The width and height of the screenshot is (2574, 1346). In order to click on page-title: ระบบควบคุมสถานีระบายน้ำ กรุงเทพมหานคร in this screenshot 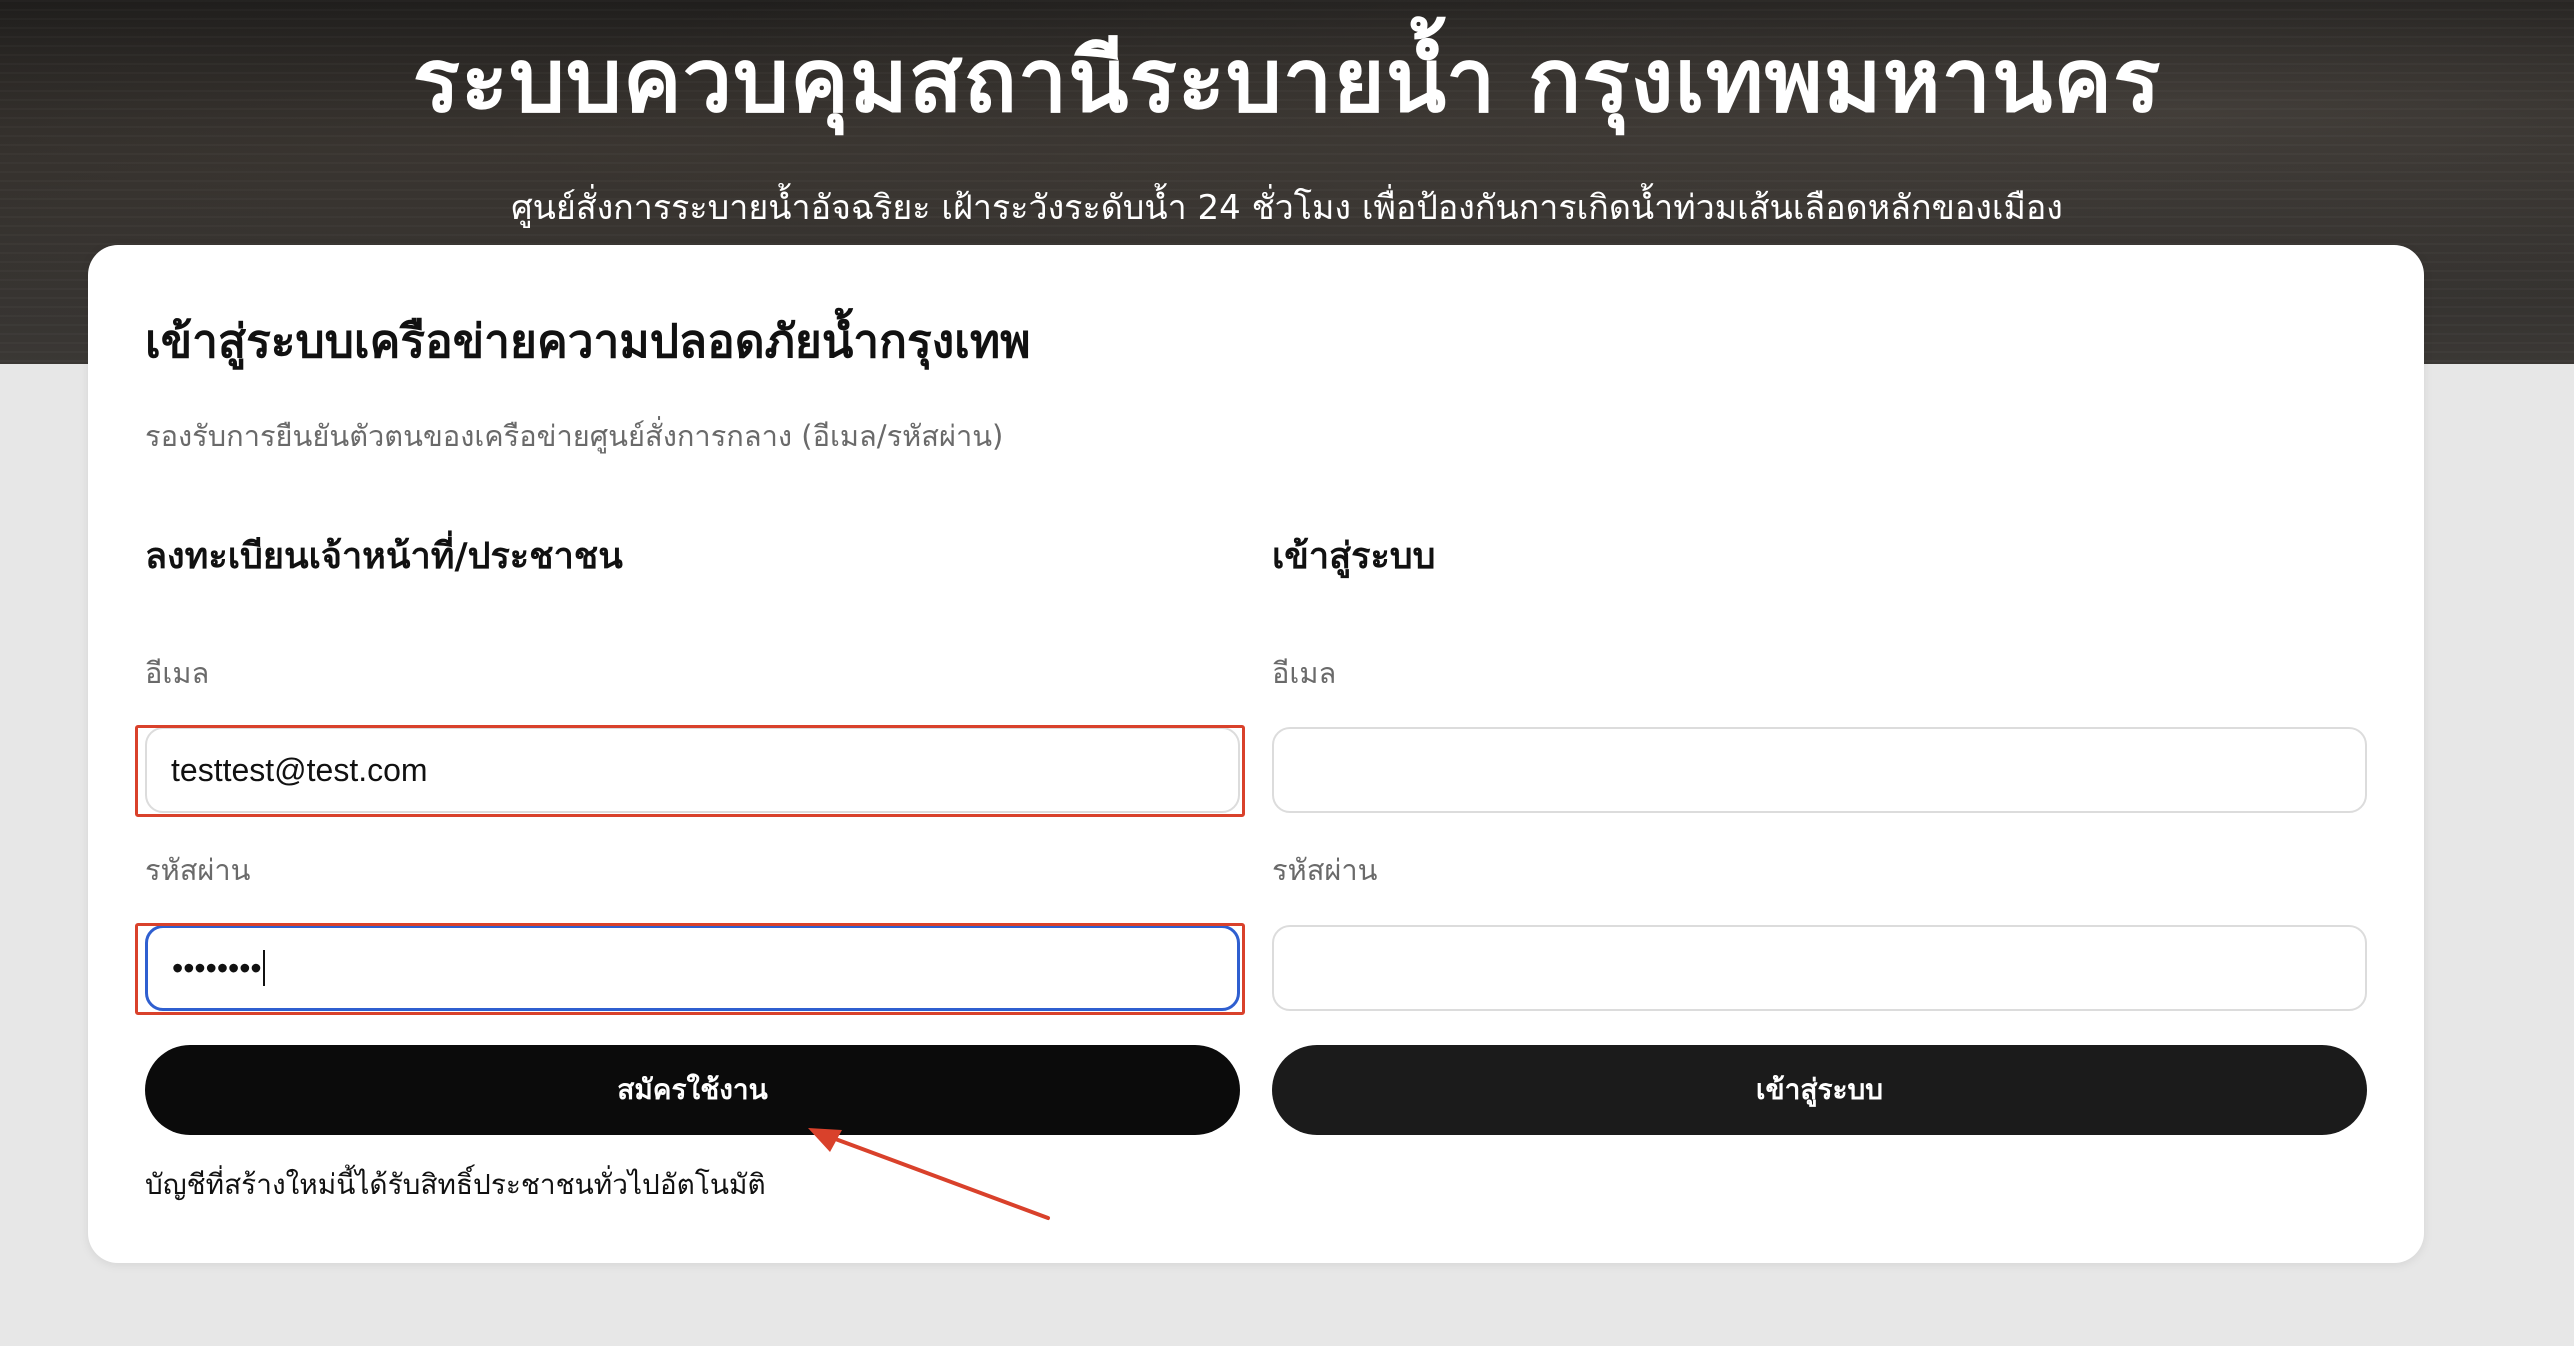, I will do `click(1287, 80)`.